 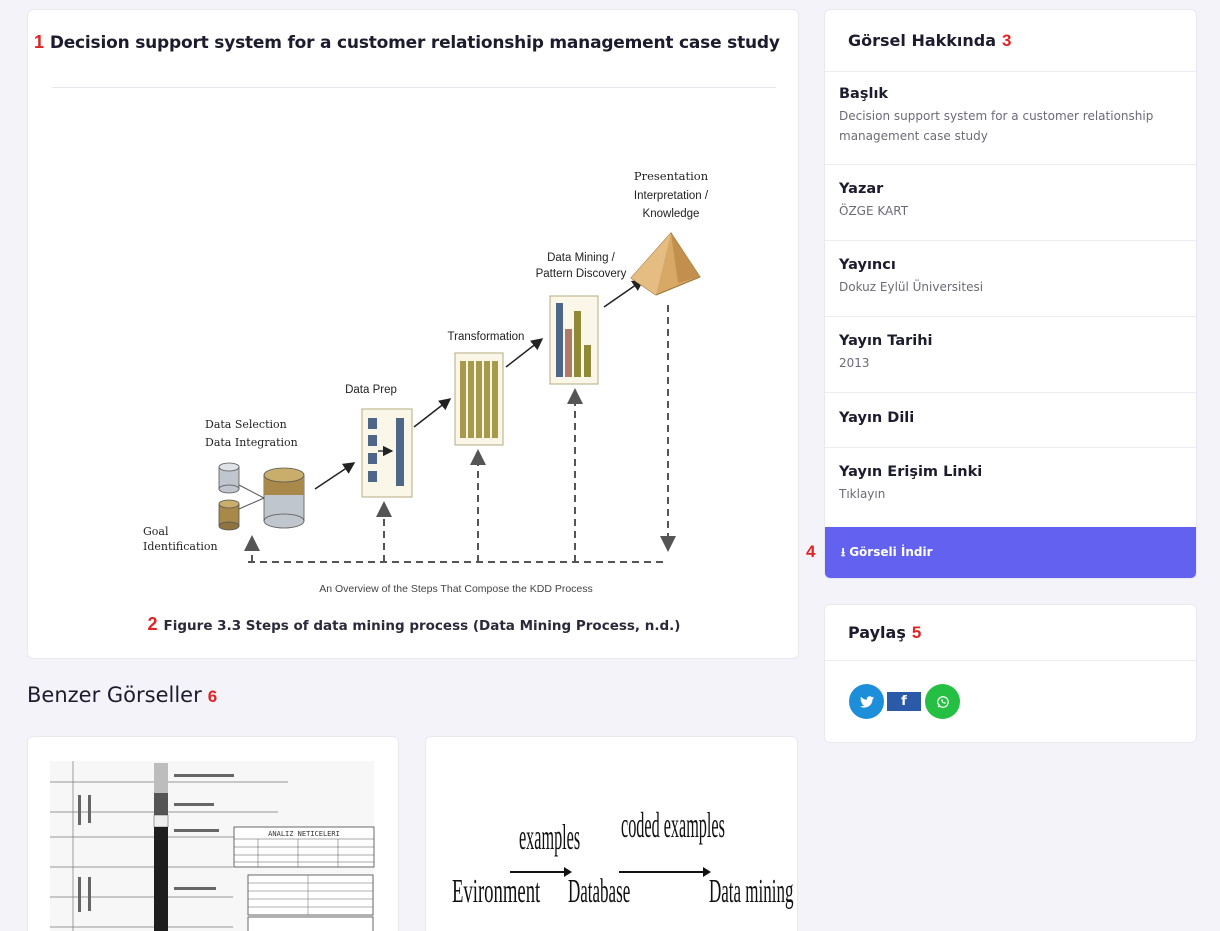 I want to click on annotation-marker: 5, so click(x=916, y=632).